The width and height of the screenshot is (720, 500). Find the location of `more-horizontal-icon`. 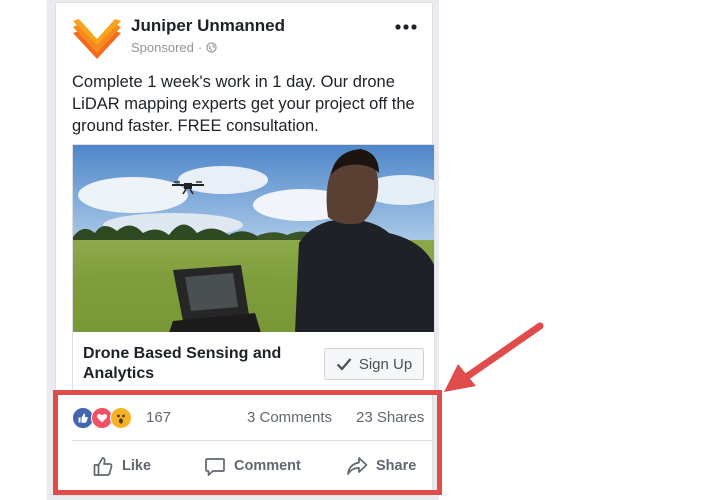

more-horizontal-icon is located at coordinates (406, 27).